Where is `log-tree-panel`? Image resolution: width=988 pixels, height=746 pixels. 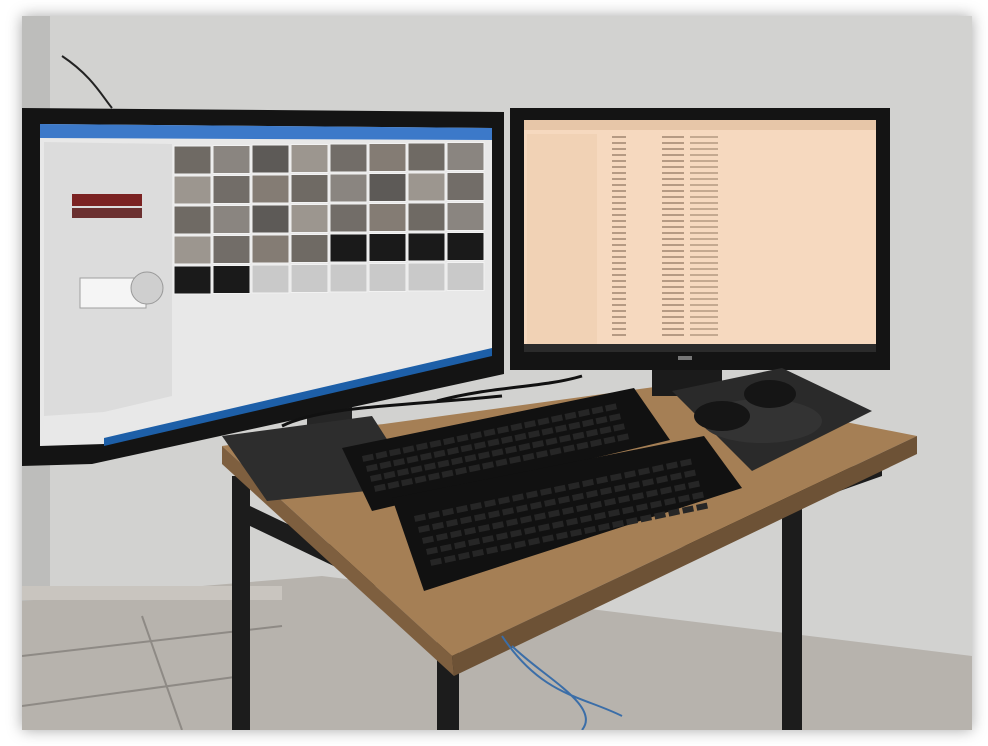 log-tree-panel is located at coordinates (562, 239).